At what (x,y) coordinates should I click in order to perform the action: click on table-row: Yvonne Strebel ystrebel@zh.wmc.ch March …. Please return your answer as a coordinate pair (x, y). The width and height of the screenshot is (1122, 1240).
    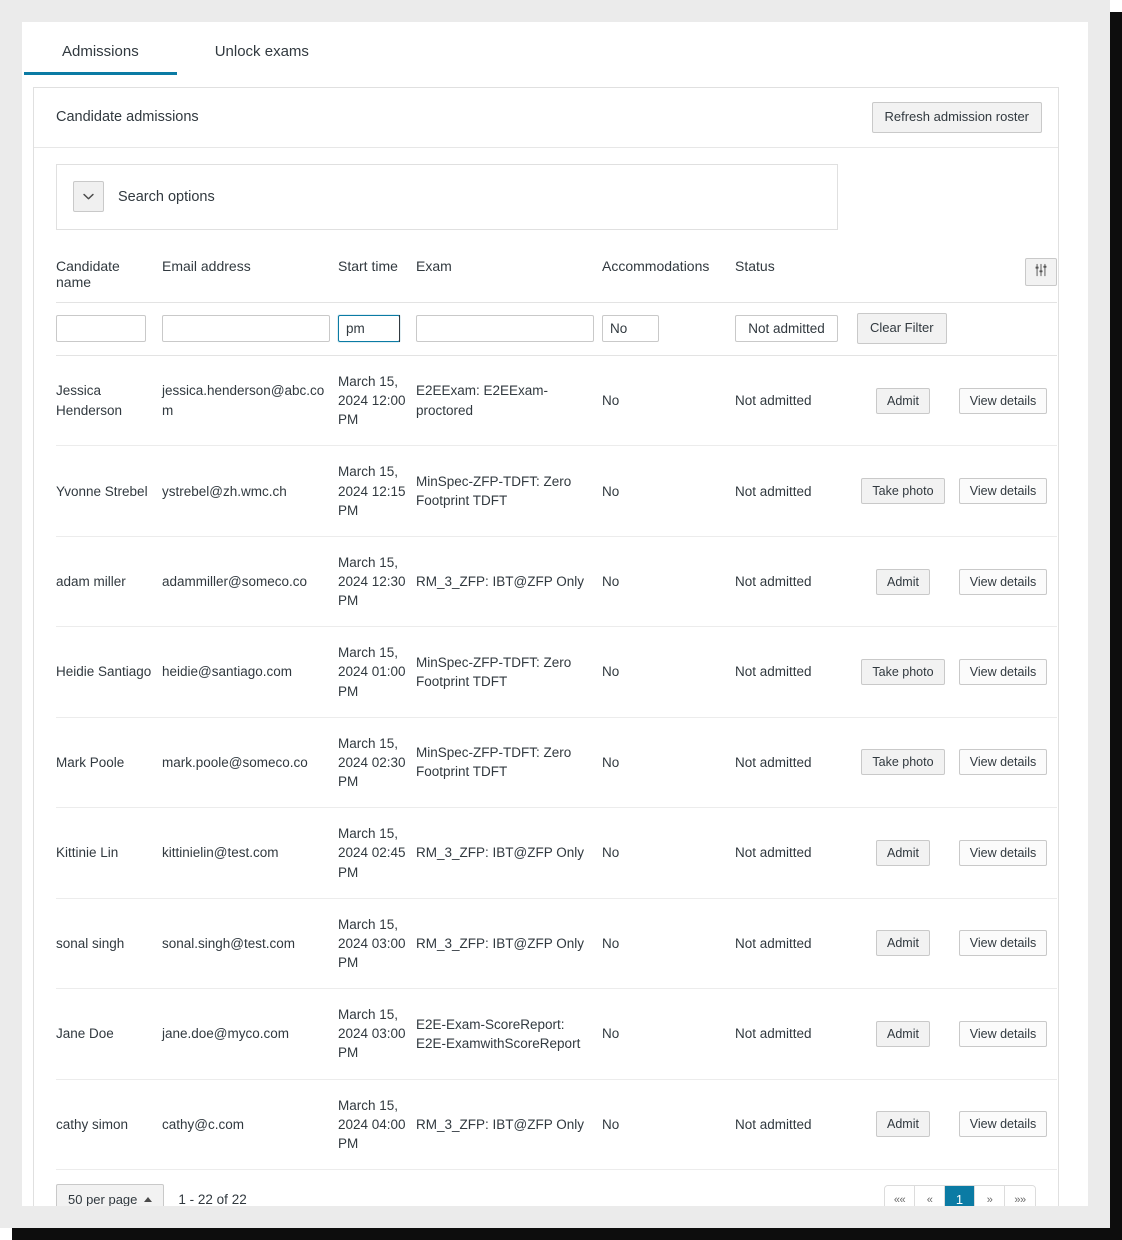
    Looking at the image, I should click on (556, 491).